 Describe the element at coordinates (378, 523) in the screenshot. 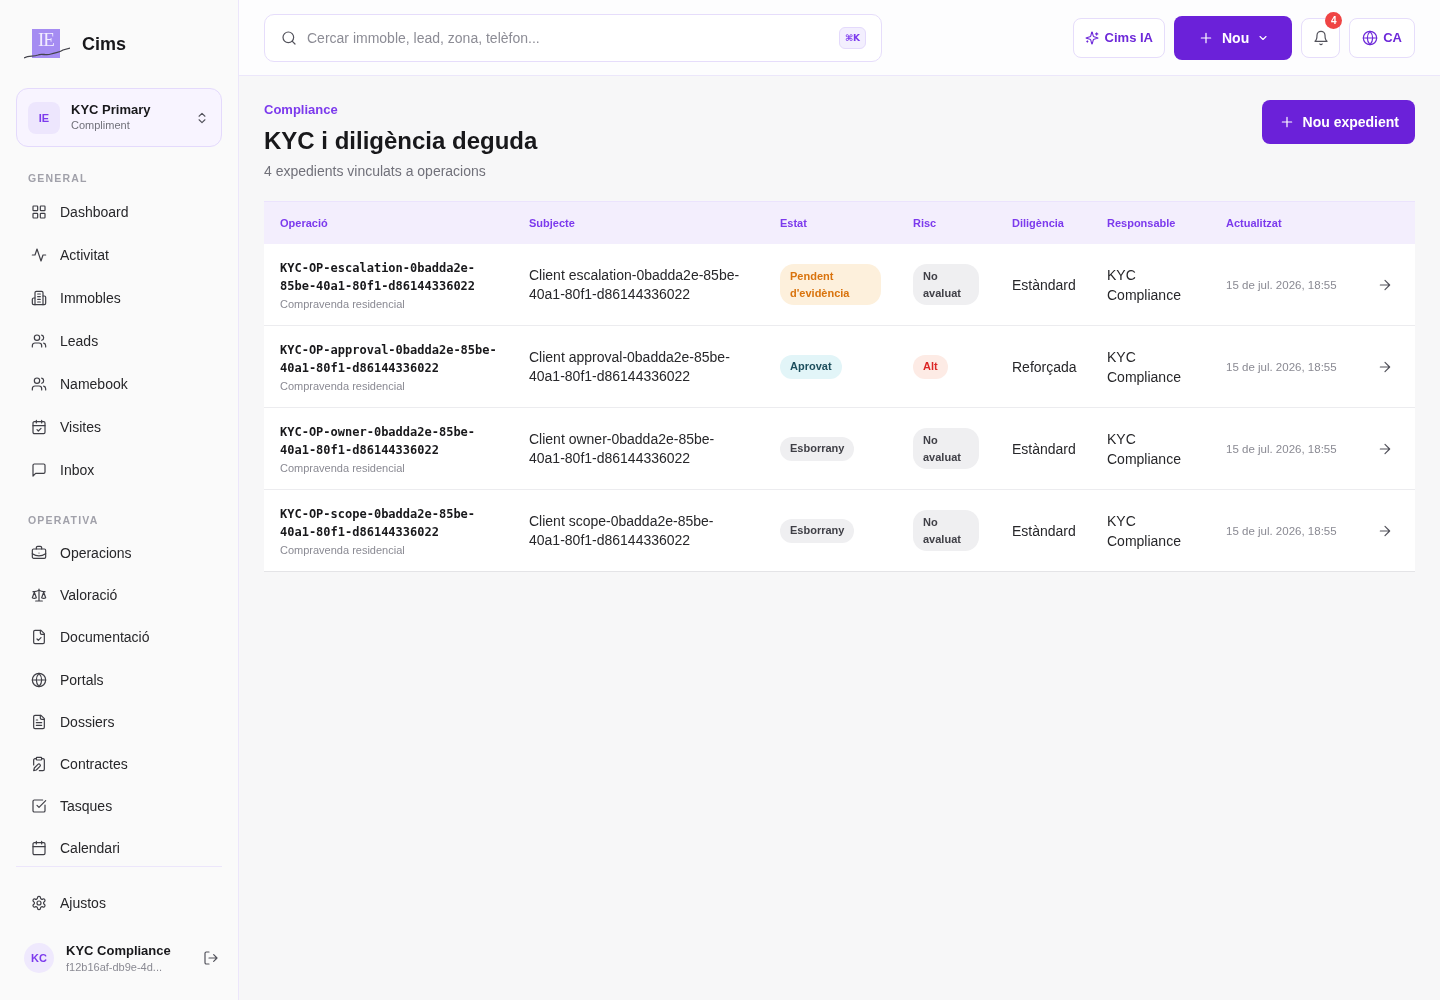

I see `operation-code: KYC-OP-scope-0badda2e-85be-40a1-80f1-d86144336022` at that location.